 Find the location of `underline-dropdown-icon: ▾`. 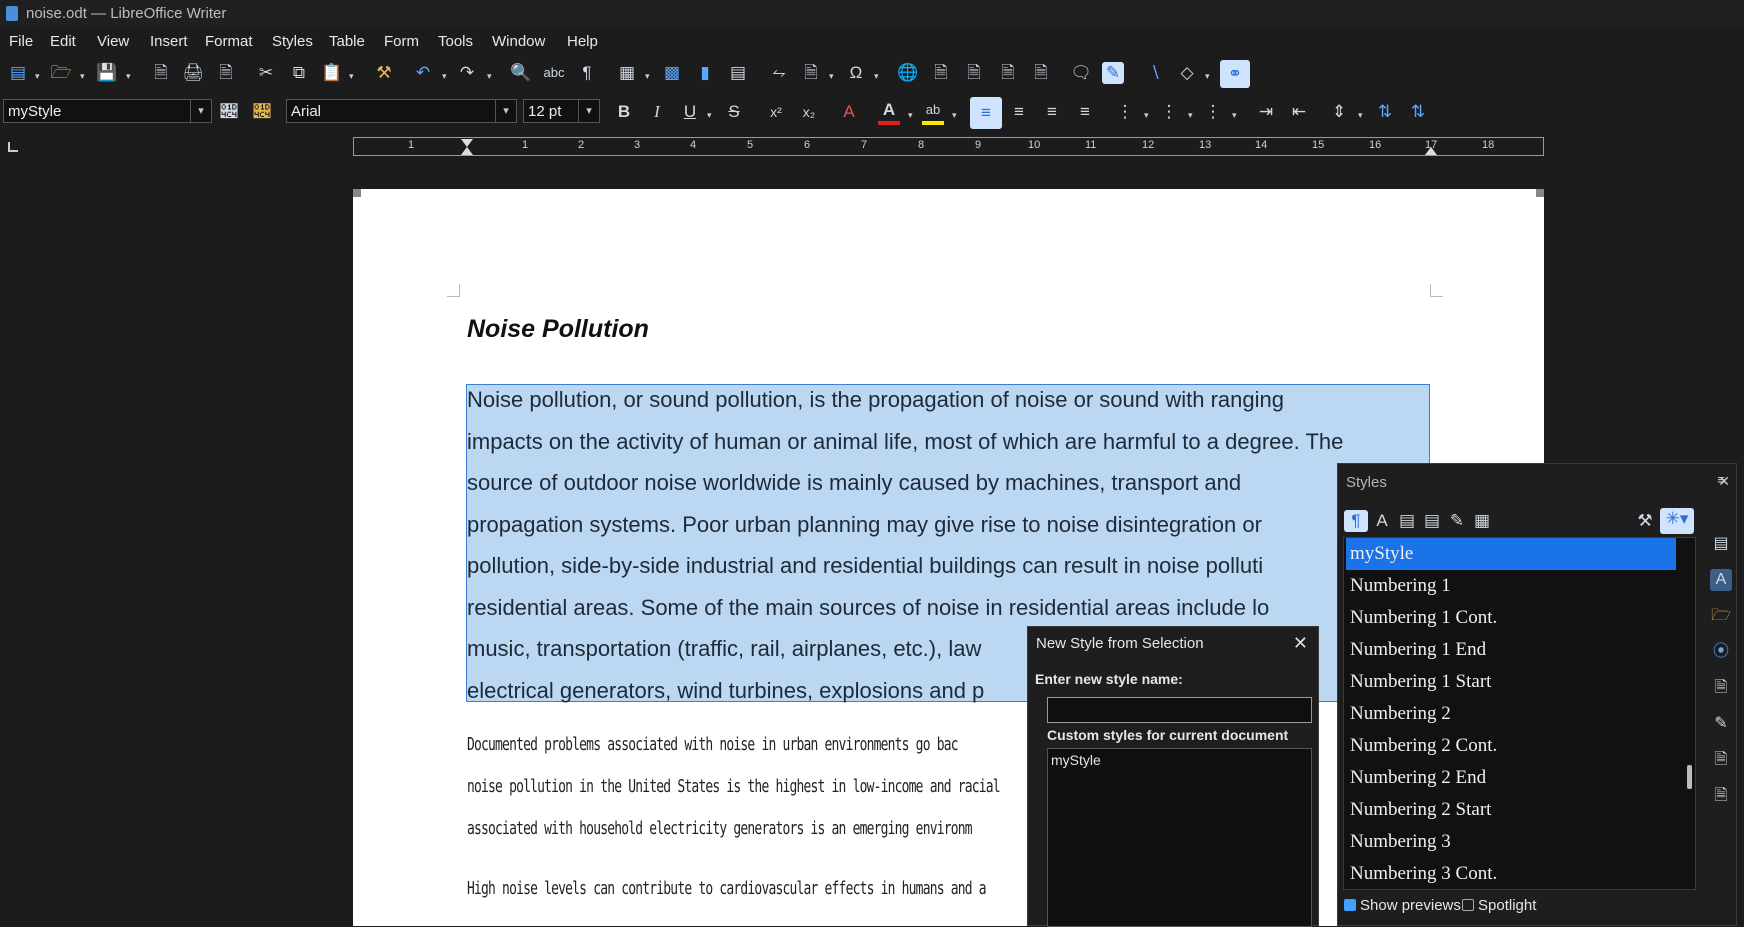

underline-dropdown-icon: ▾ is located at coordinates (711, 115).